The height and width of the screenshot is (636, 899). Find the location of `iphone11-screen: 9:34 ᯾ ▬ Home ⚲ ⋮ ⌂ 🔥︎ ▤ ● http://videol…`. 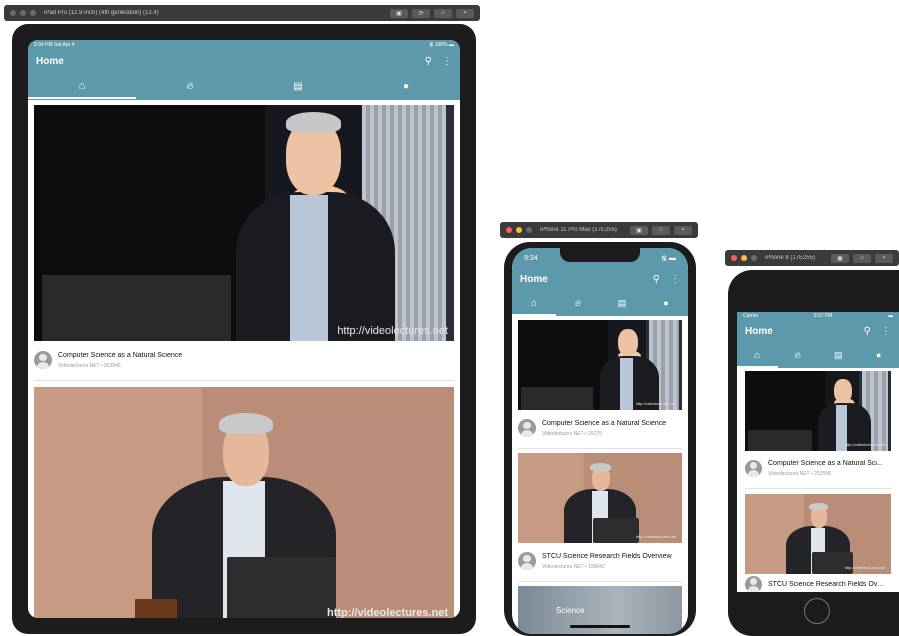

iphone11-screen: 9:34 ᯾ ▬ Home ⚲ ⋮ ⌂ 🔥︎ ▤ ● http://videol… is located at coordinates (600, 441).